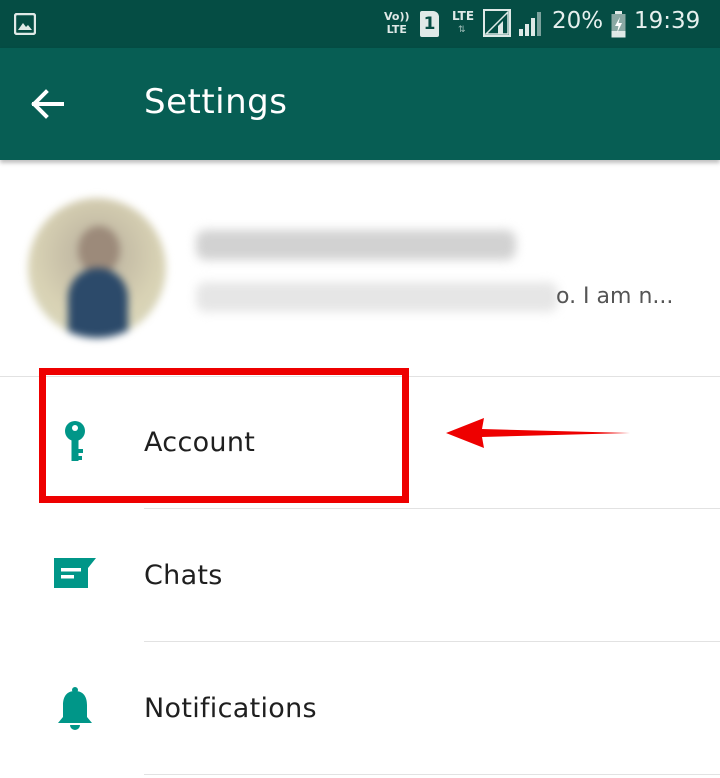  Describe the element at coordinates (397, 16) in the screenshot. I see `volte-label-top: Vo))` at that location.